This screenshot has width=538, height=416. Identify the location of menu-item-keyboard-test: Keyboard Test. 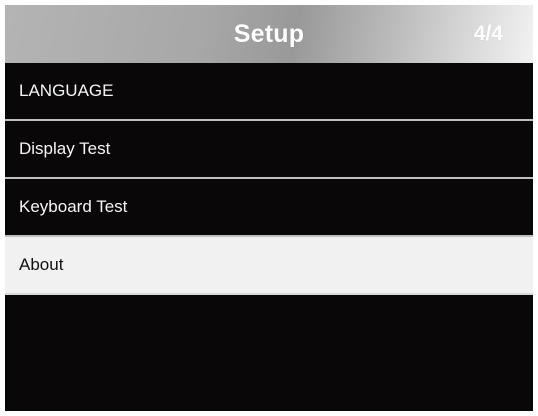
(269, 208).